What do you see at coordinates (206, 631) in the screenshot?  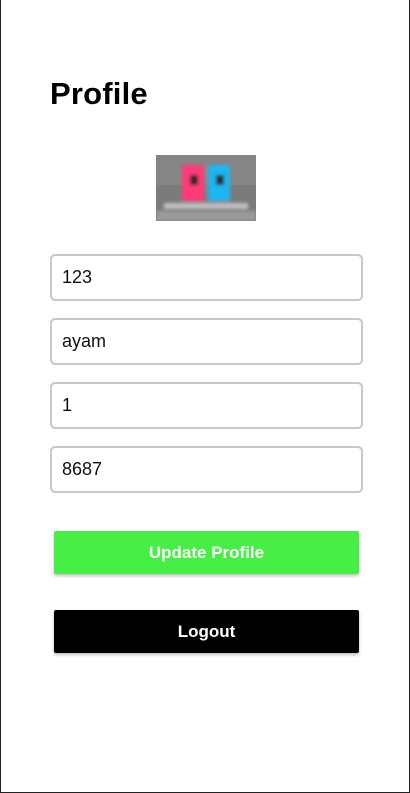 I see `logout-button: Logout` at bounding box center [206, 631].